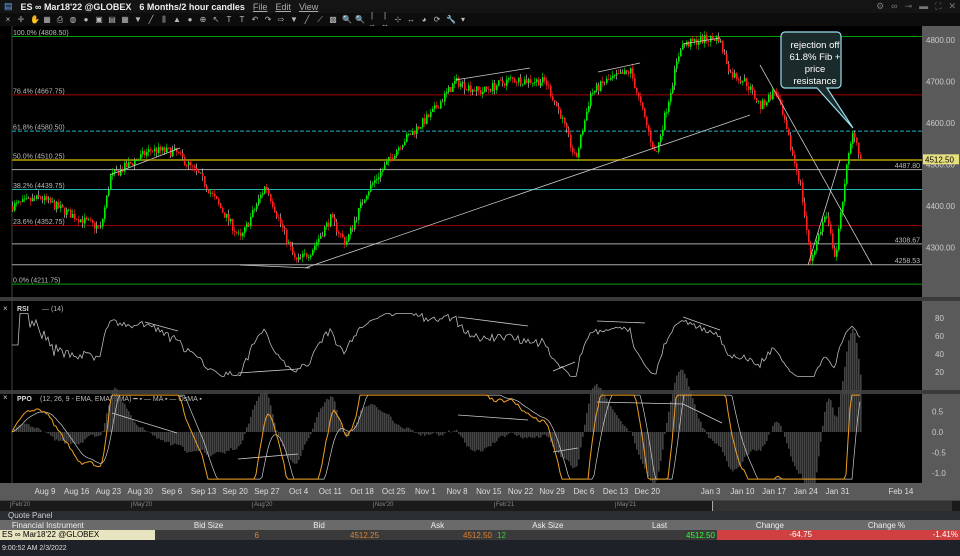 This screenshot has height=556, width=960. I want to click on column-header: Change %, so click(887, 525).